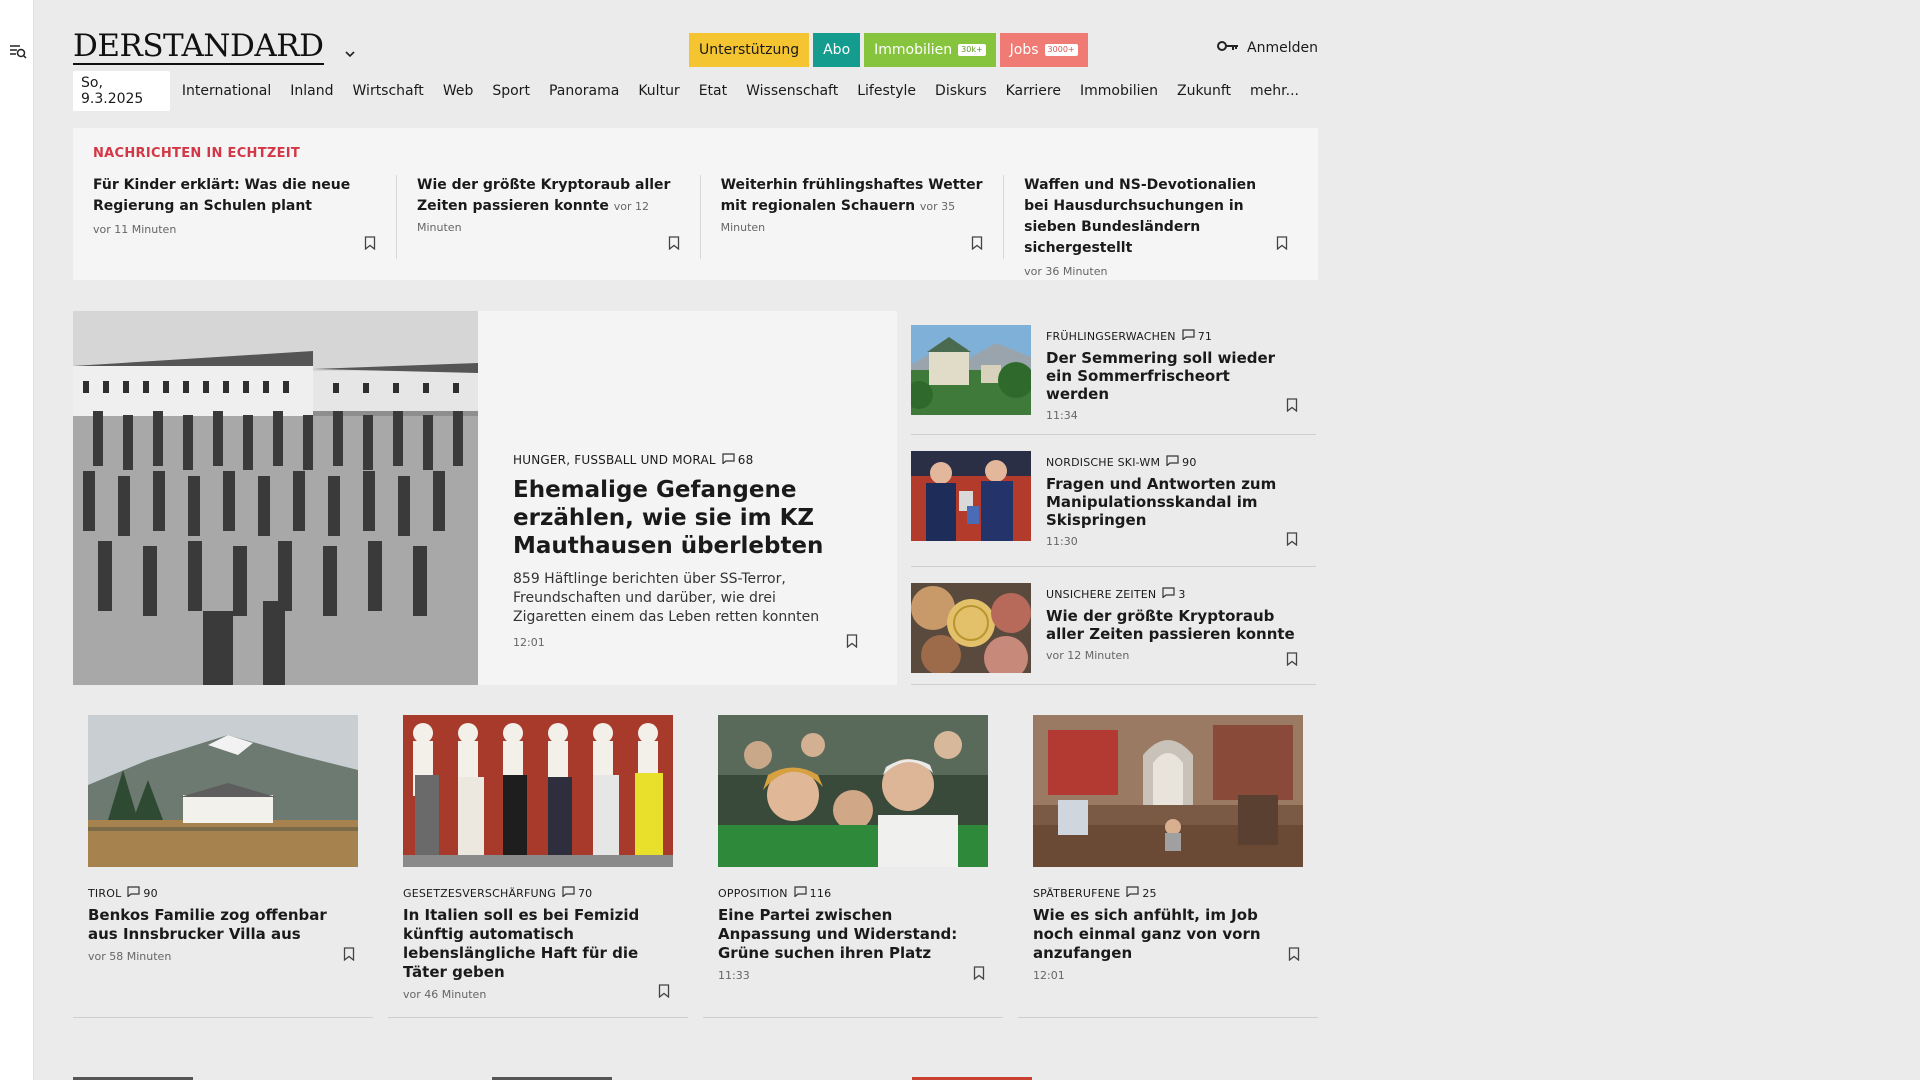 Image resolution: width=1920 pixels, height=1080 pixels. I want to click on login-button: Anmelden, so click(1267, 48).